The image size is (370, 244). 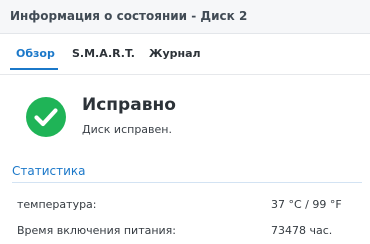 I want to click on status-title: Исправно, so click(x=129, y=105).